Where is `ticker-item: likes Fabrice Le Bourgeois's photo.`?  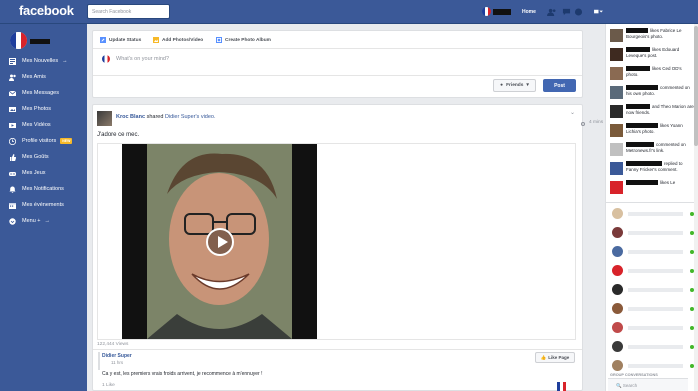 ticker-item: likes Fabrice Le Bourgeois's photo. is located at coordinates (652, 37).